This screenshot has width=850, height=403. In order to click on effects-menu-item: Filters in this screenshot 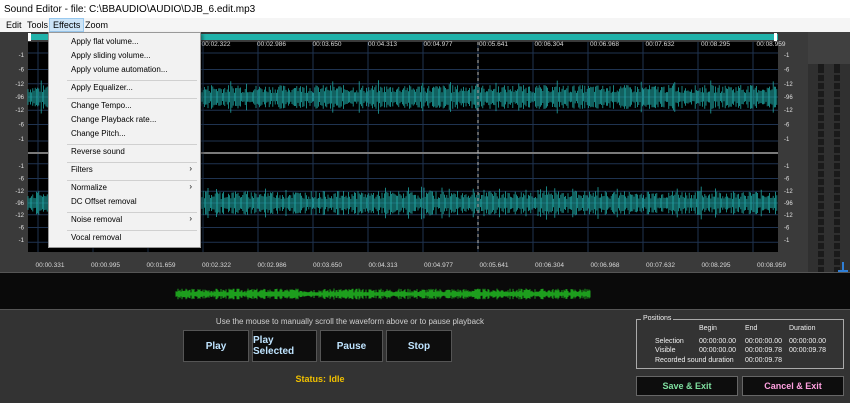, I will do `click(82, 169)`.